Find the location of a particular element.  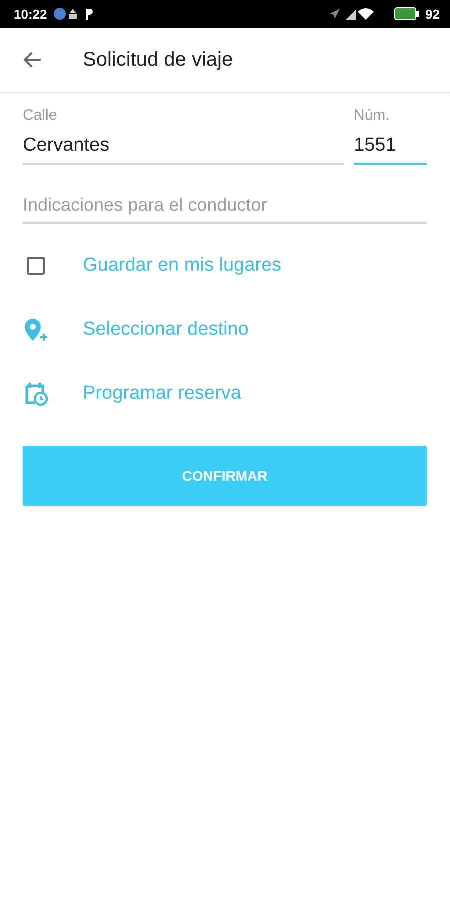

notes-field: Indicaciones para el conductor is located at coordinates (225, 207).